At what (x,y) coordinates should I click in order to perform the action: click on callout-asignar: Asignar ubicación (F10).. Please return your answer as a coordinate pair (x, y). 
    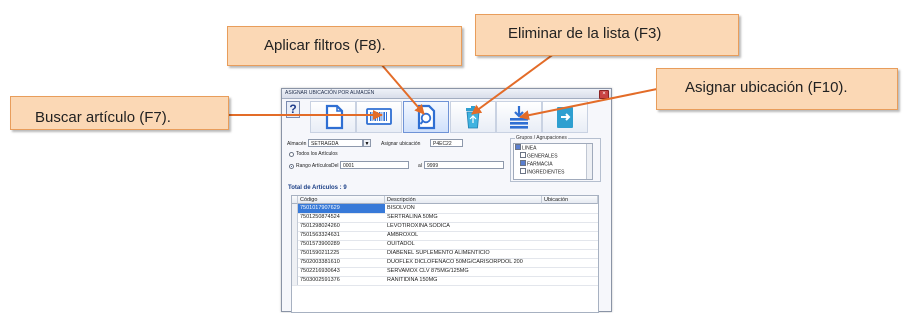
    Looking at the image, I should click on (777, 89).